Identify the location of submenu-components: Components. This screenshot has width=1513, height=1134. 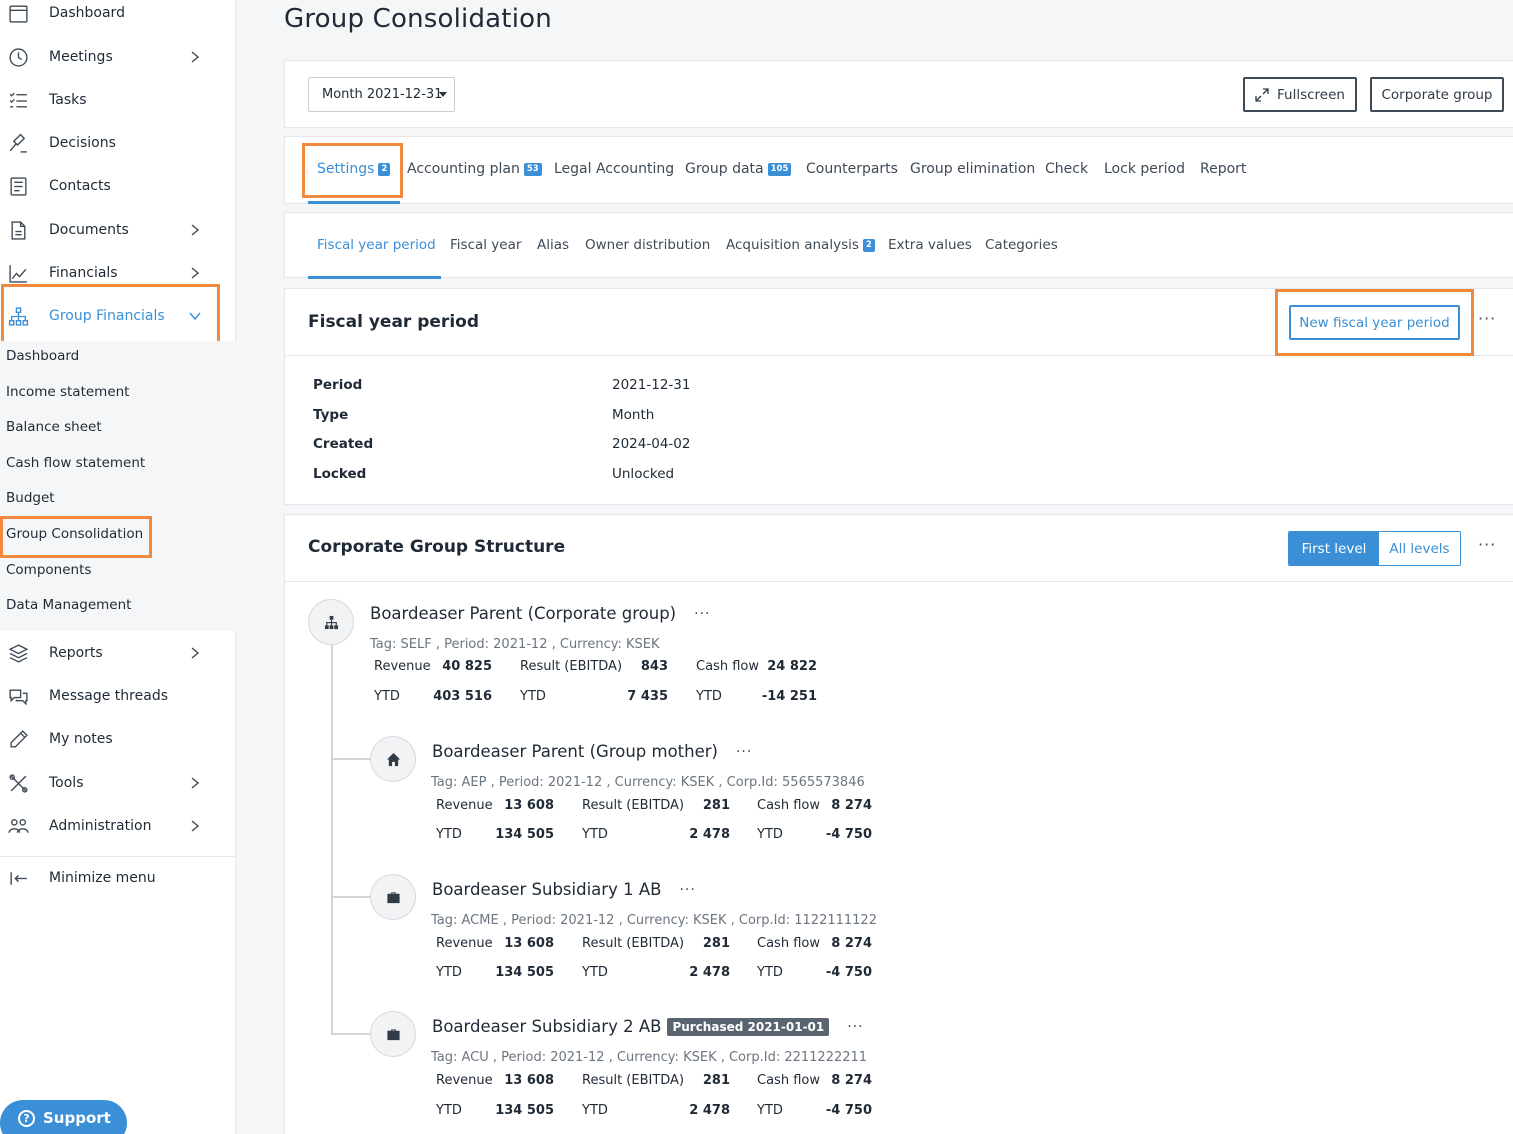
(48, 570).